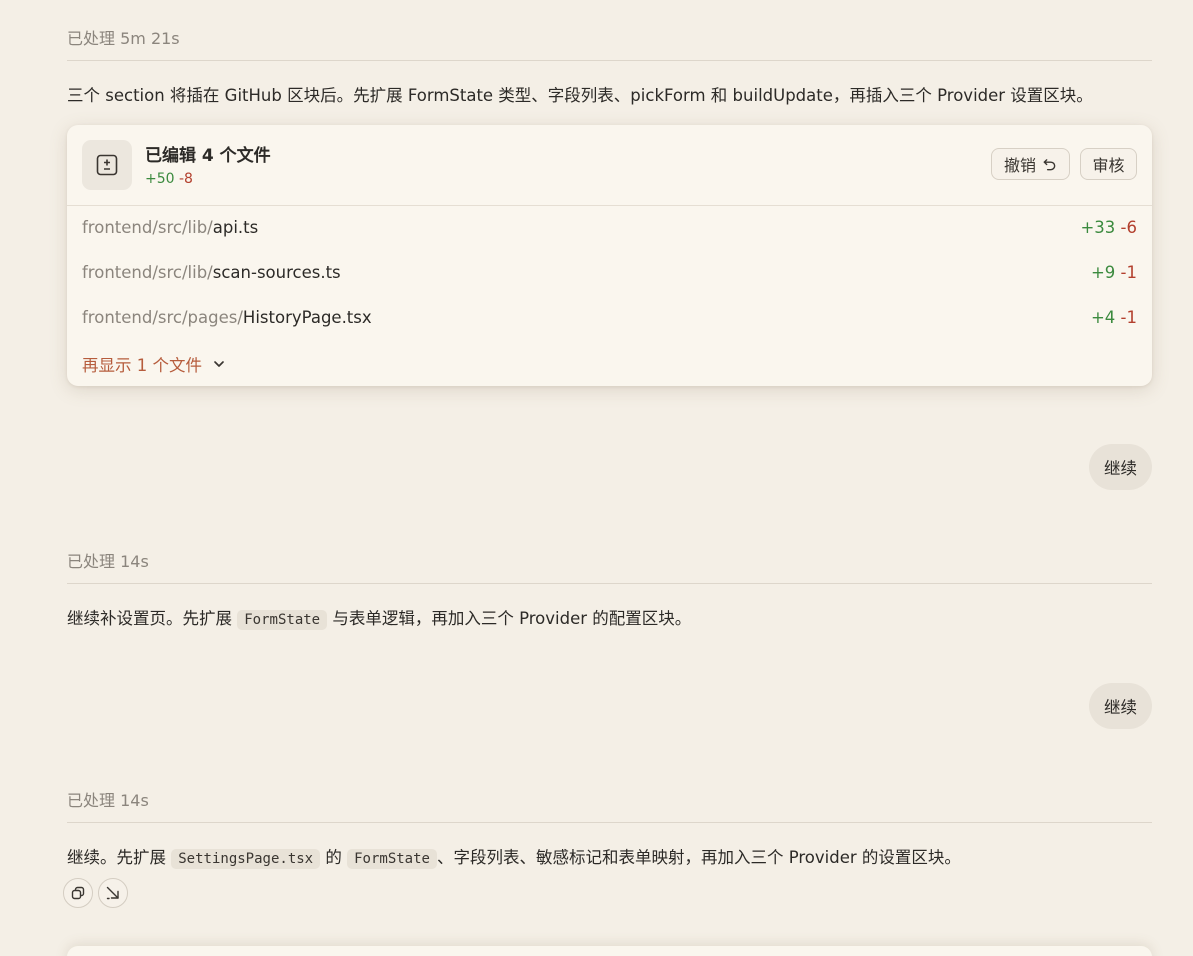 This screenshot has height=956, width=1193. I want to click on undo-button: 撤销, so click(1030, 164).